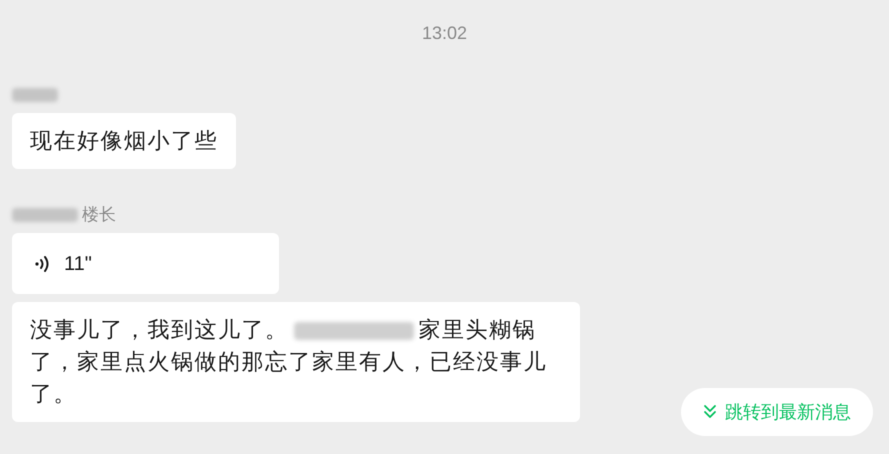  I want to click on message-text: 没事儿了，我到这儿了。 家里头糊锅了，家里点火锅做的那忘了家里有人，已经没事儿了。, so click(289, 362).